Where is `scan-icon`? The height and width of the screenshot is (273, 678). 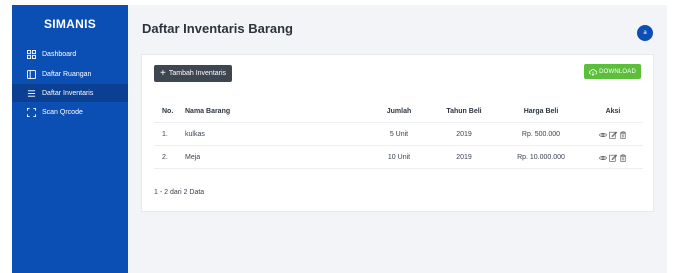
scan-icon is located at coordinates (31, 112).